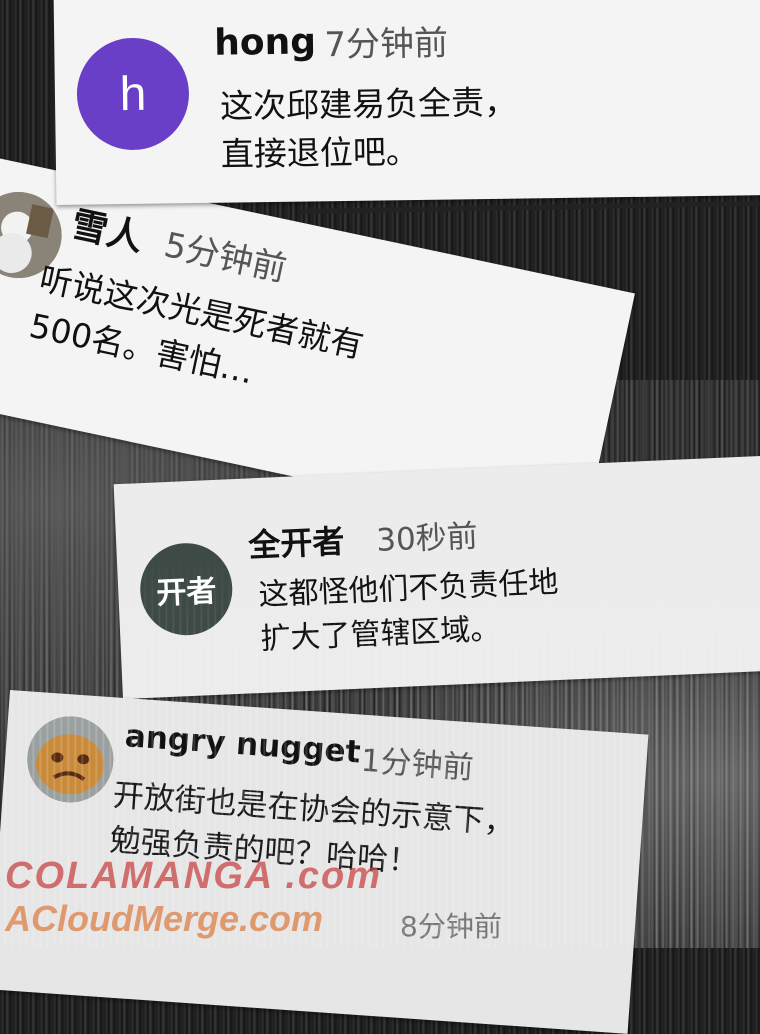 Image resolution: width=760 pixels, height=1034 pixels. Describe the element at coordinates (427, 538) in the screenshot. I see `timestamp: 30秒前` at that location.